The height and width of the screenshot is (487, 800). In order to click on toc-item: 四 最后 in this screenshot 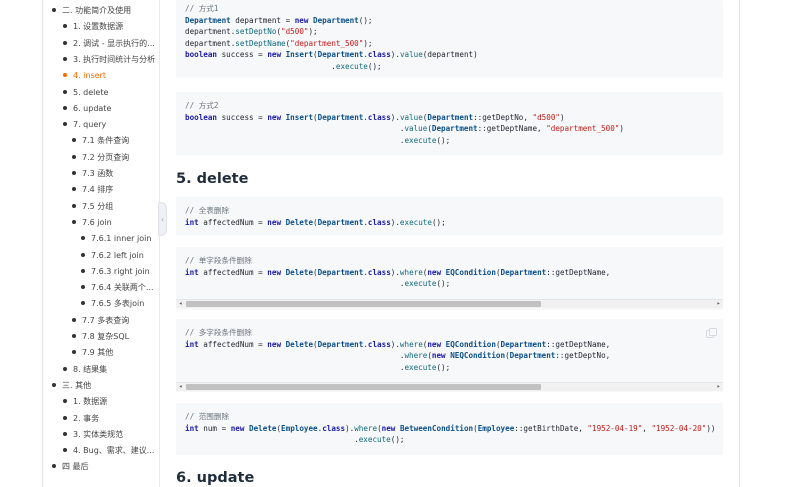, I will do `click(70, 467)`.